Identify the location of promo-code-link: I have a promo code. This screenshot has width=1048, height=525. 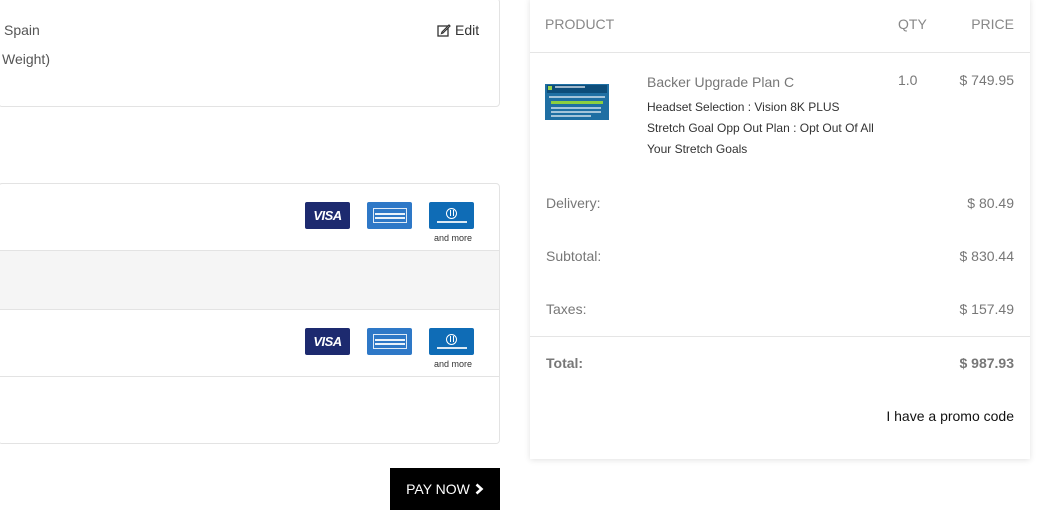
(950, 416).